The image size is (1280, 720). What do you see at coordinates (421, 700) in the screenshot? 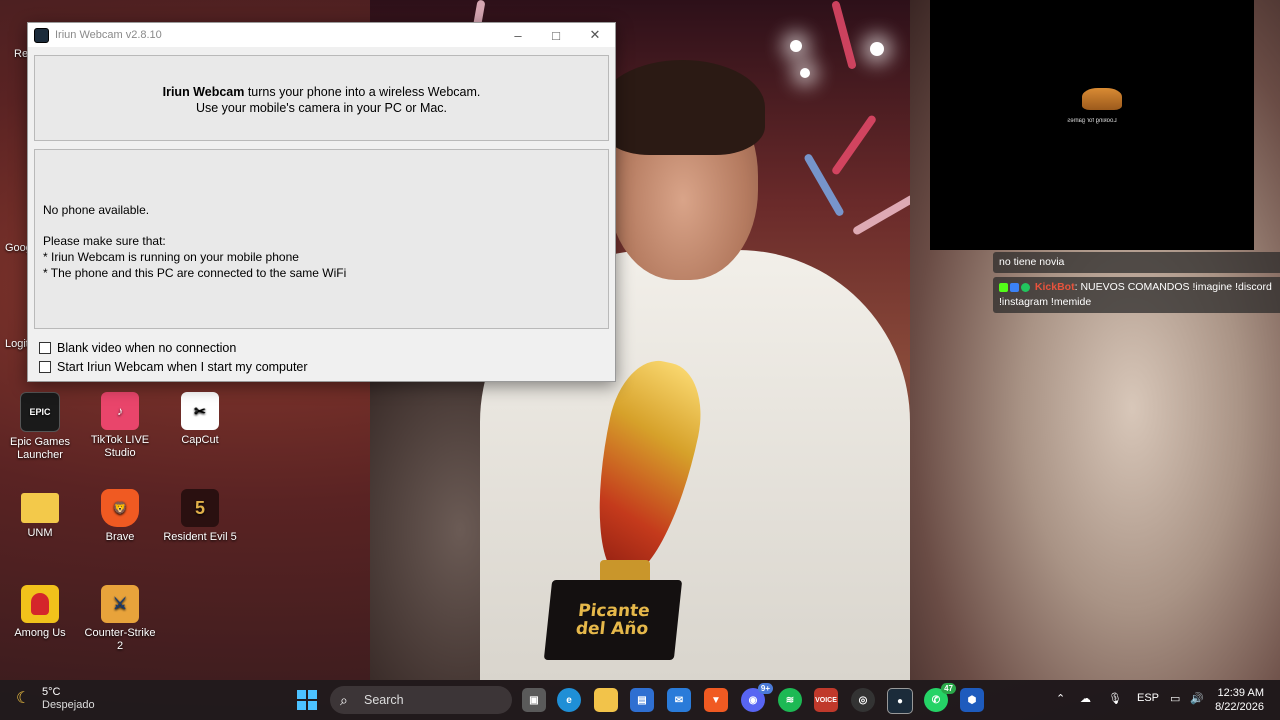
I see `taskbar-search: ⌕ Search` at bounding box center [421, 700].